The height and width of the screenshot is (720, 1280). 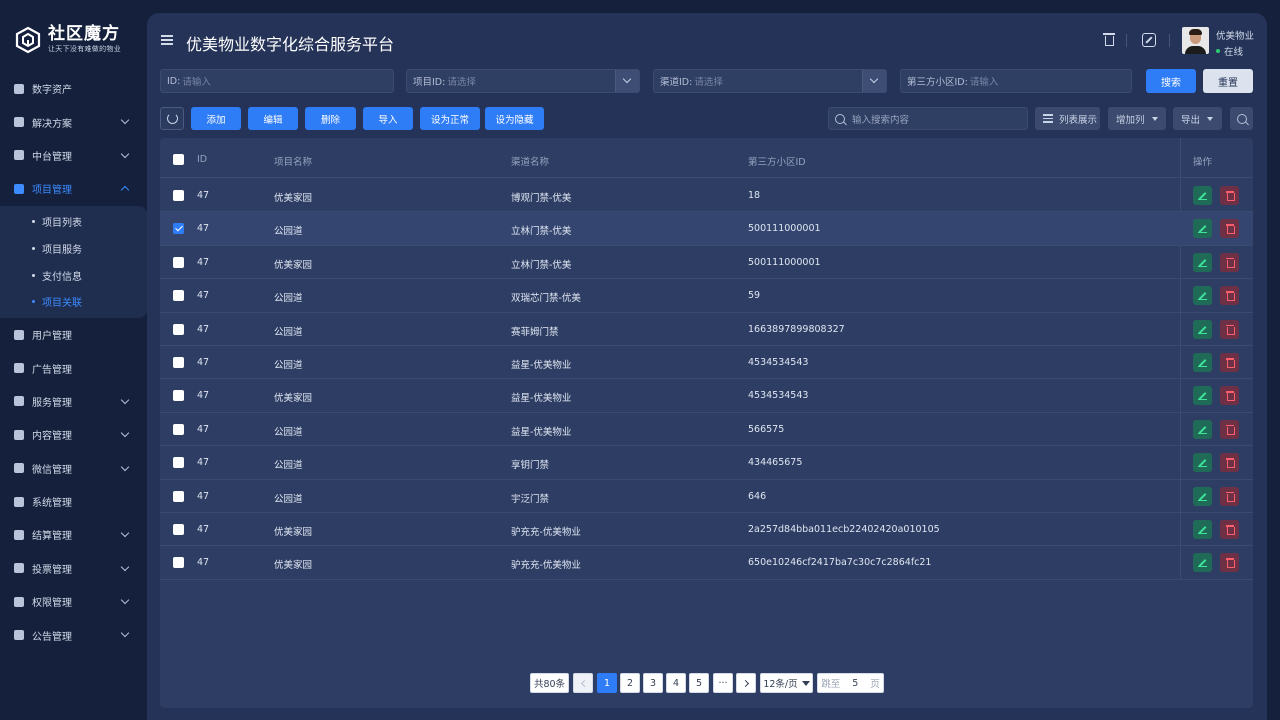 I want to click on reset-button: 重置, so click(x=1228, y=81).